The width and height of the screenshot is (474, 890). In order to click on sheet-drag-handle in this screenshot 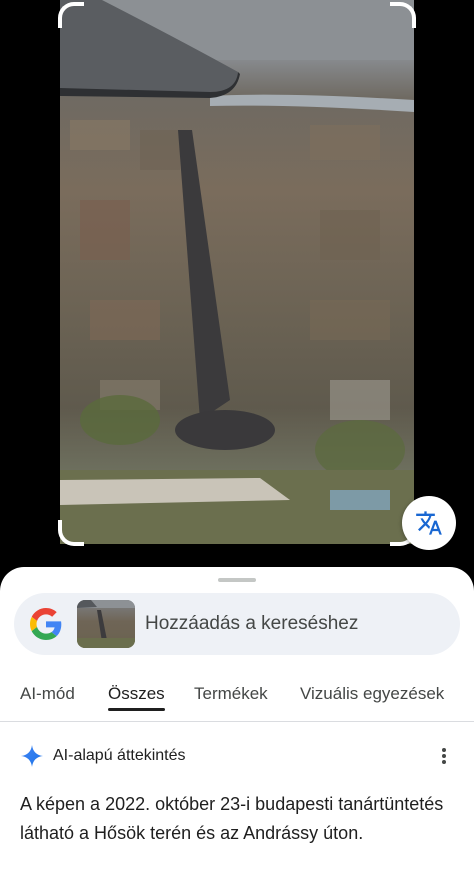, I will do `click(237, 580)`.